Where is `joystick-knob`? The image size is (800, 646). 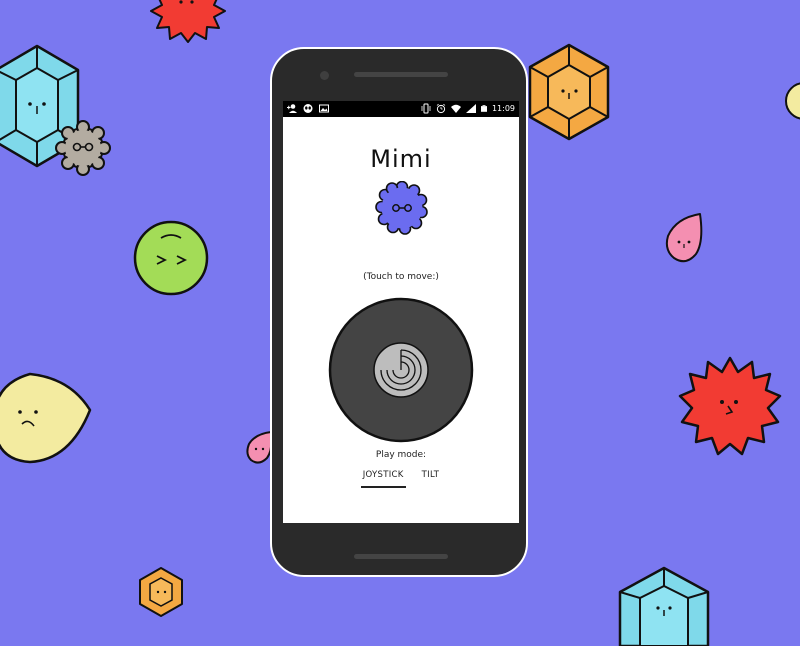
joystick-knob is located at coordinates (401, 370).